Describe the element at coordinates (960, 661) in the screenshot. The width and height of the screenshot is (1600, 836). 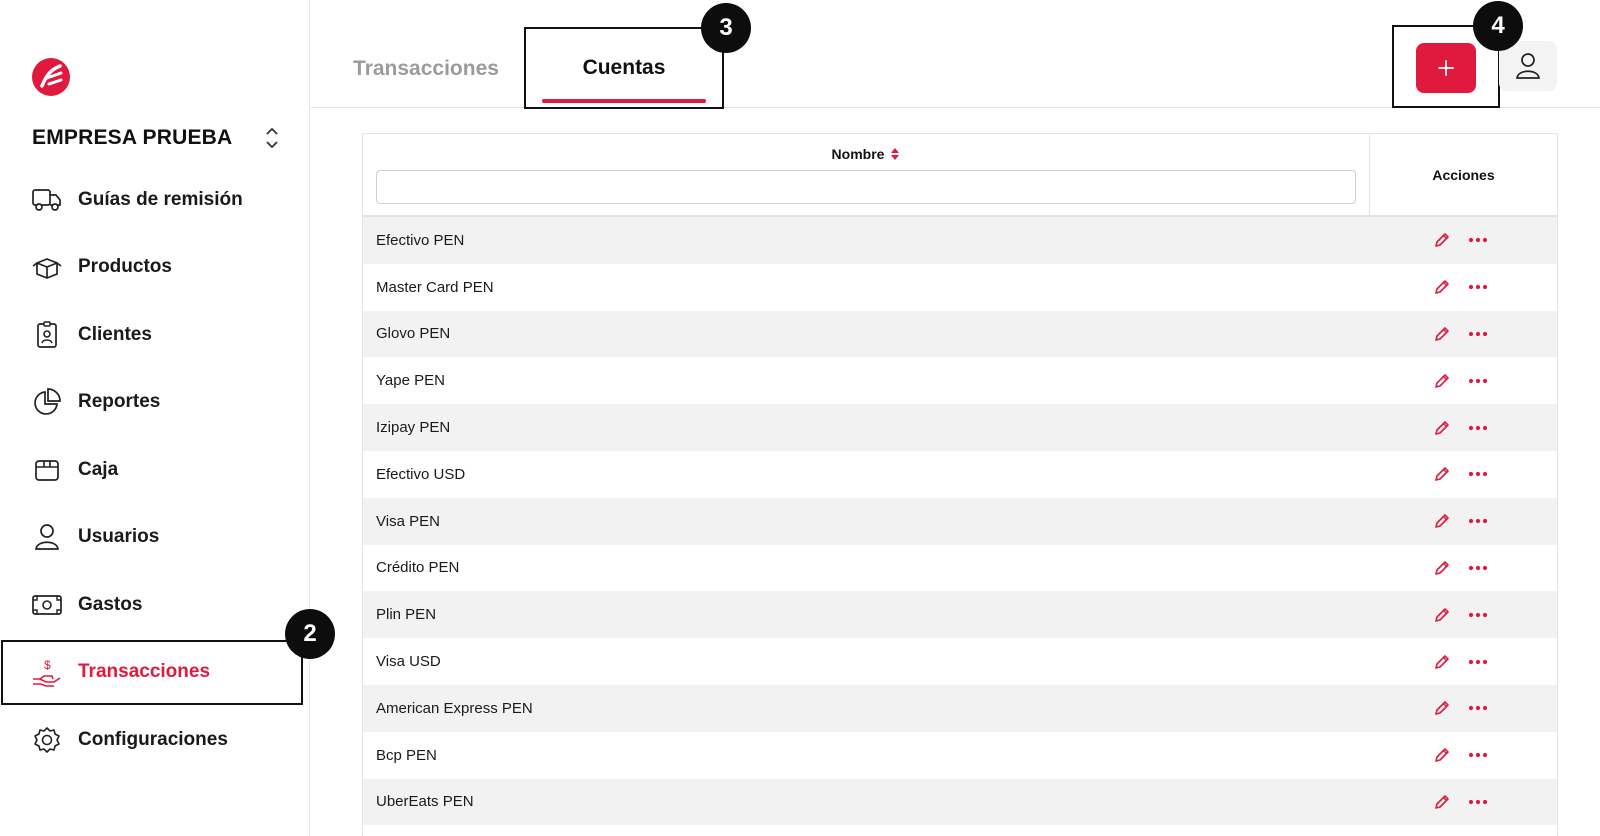
I see `table-row: Visa USD` at that location.